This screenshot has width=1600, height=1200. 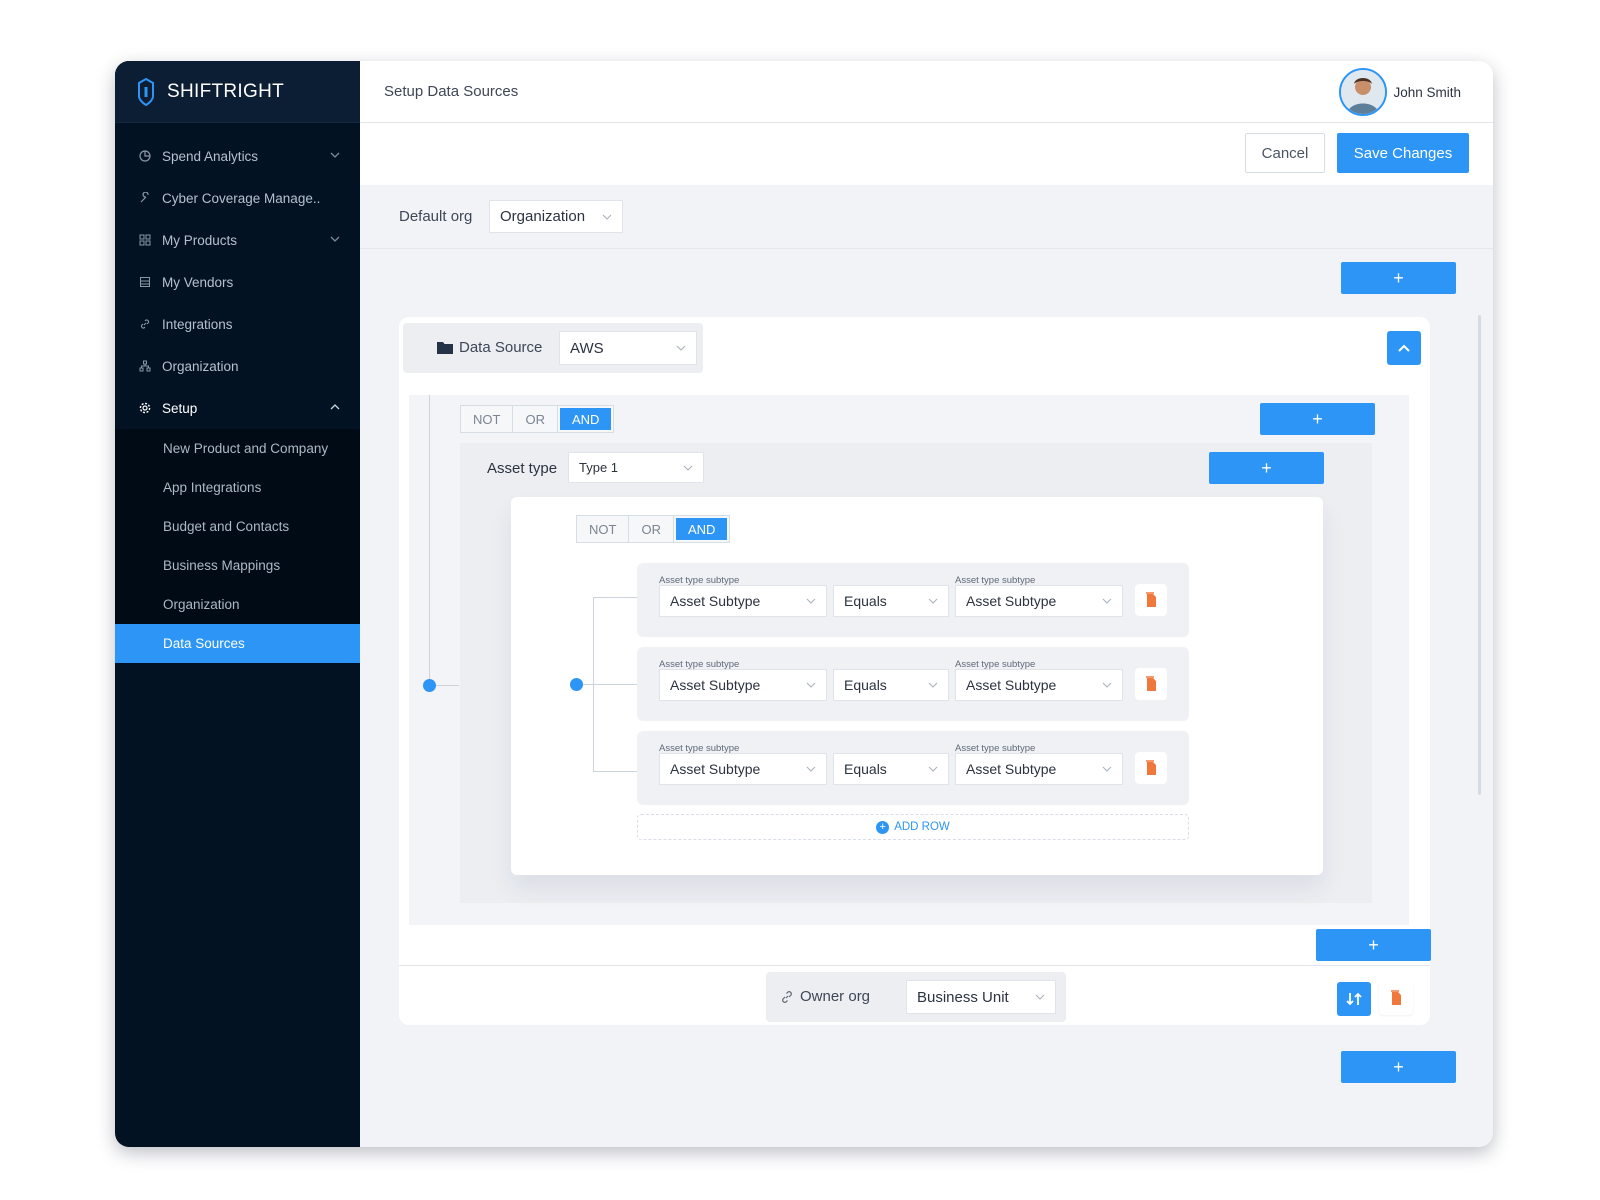 What do you see at coordinates (1398, 278) in the screenshot?
I see `add-data-source-button: +` at bounding box center [1398, 278].